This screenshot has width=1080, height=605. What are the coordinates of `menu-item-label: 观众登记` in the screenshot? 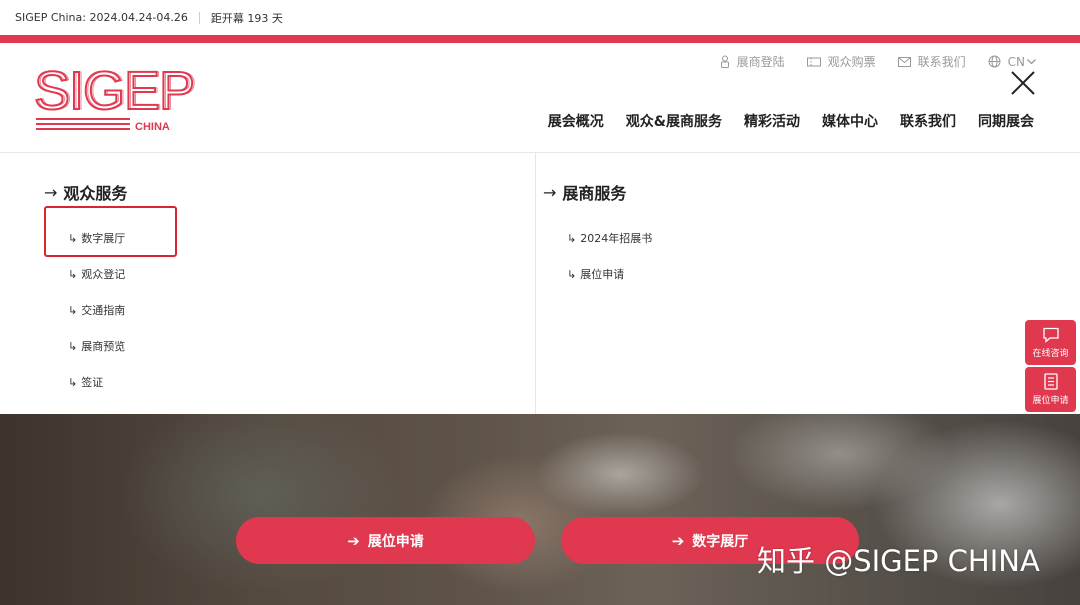 It's located at (103, 274).